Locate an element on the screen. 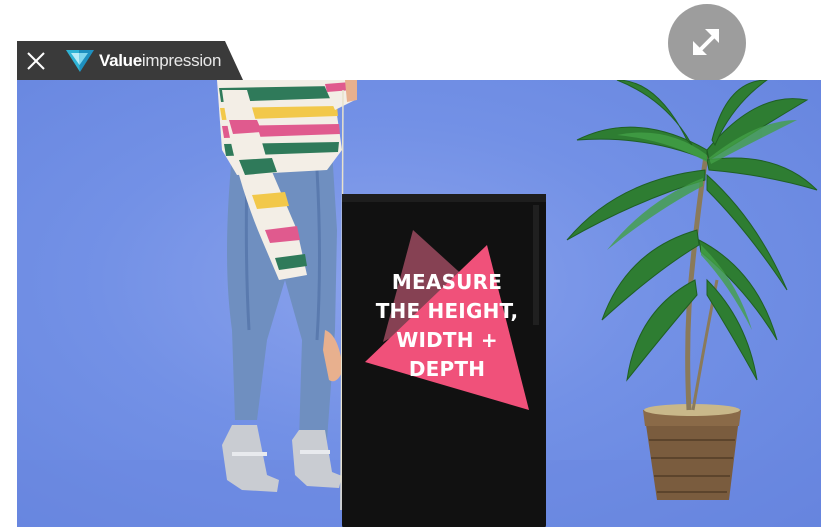  video-caption: MEASURE THE HEIGHT, WIDTH + DEPTH is located at coordinates (447, 326).